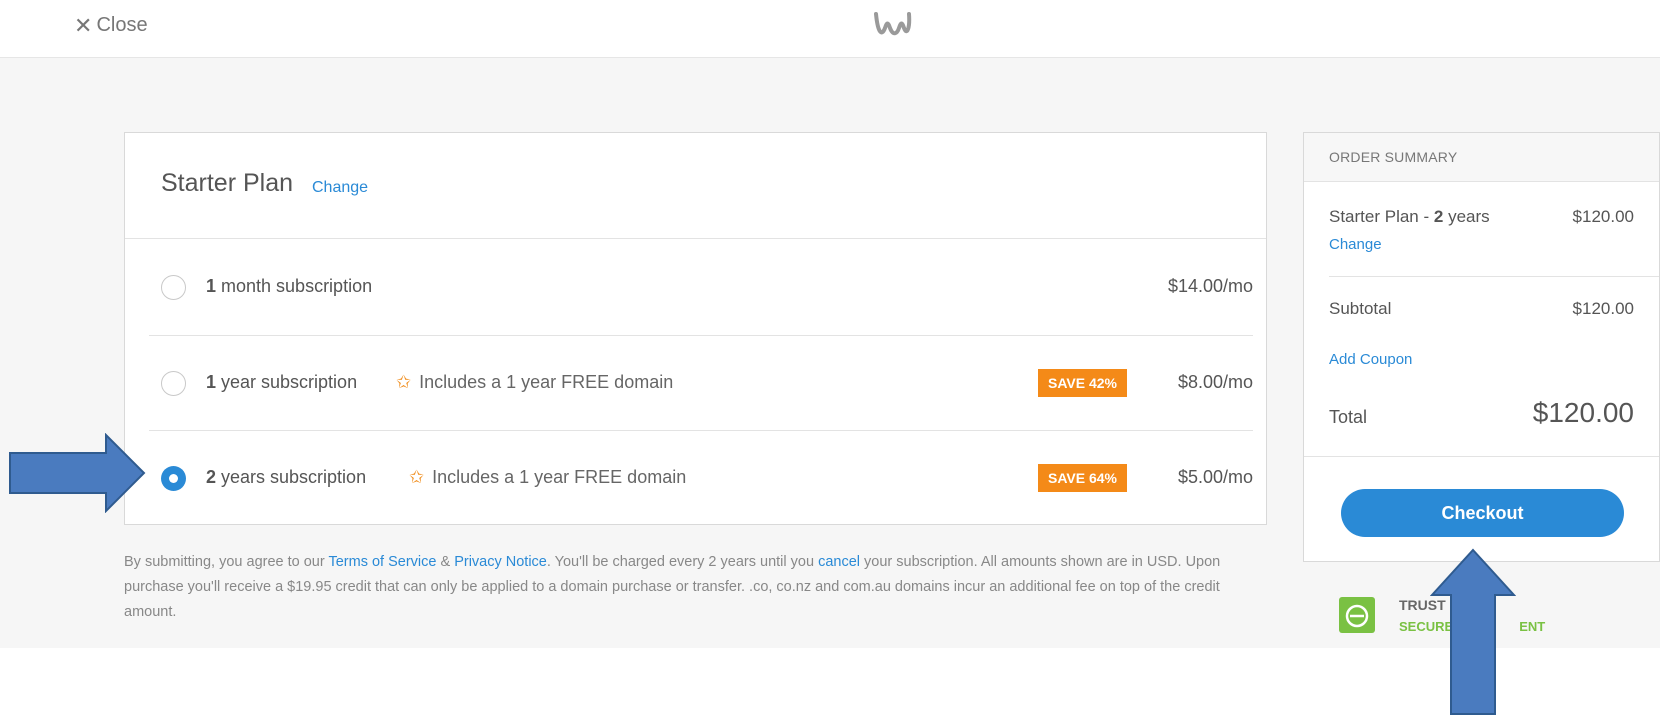  I want to click on top-bar: ✕ Close, so click(830, 29).